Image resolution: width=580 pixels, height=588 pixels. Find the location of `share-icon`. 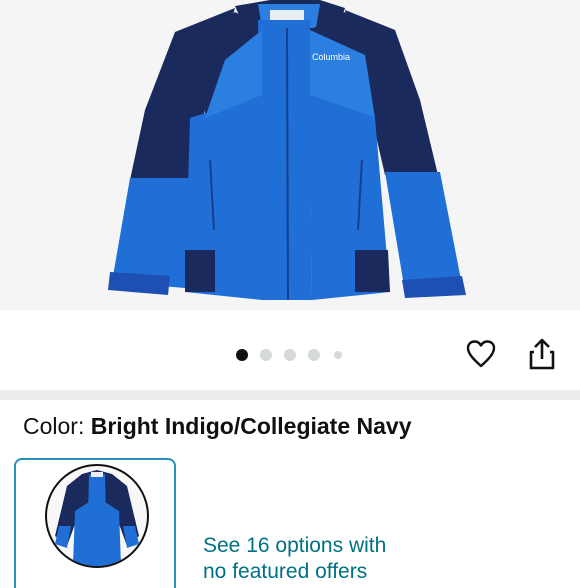

share-icon is located at coordinates (542, 354).